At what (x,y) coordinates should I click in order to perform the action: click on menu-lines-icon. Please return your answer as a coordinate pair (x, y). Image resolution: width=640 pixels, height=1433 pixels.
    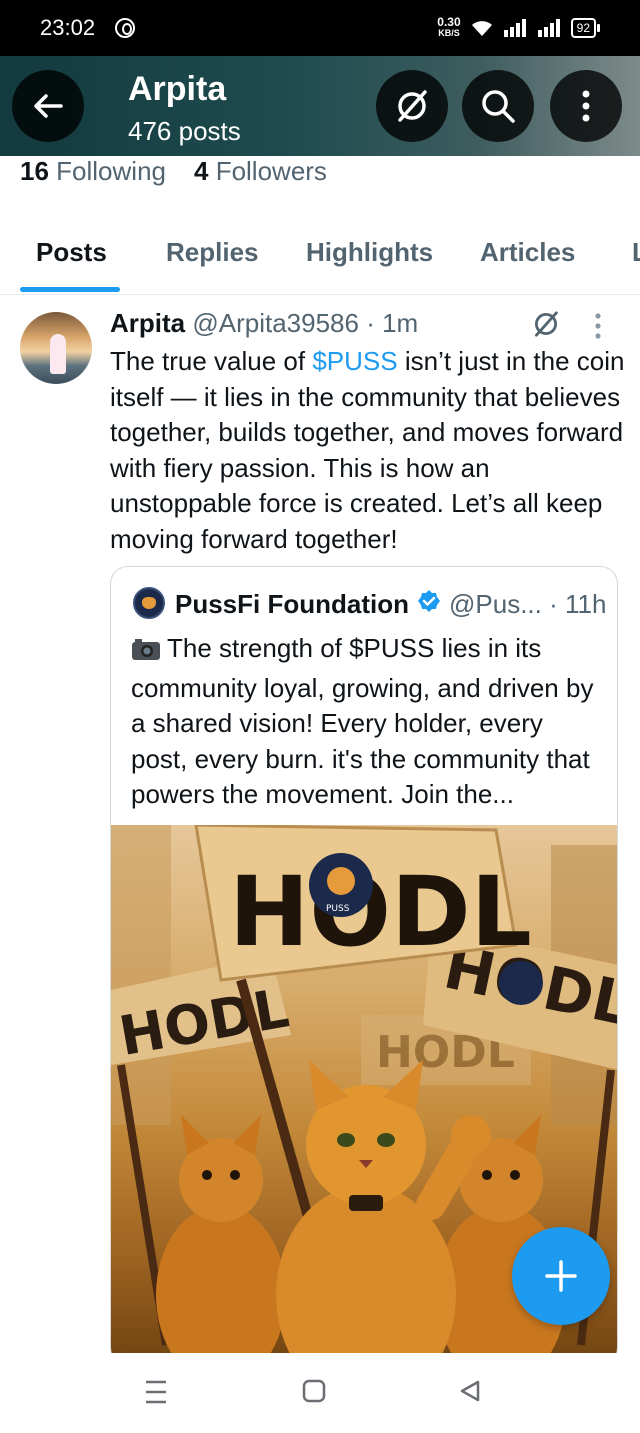
    Looking at the image, I should click on (156, 1392).